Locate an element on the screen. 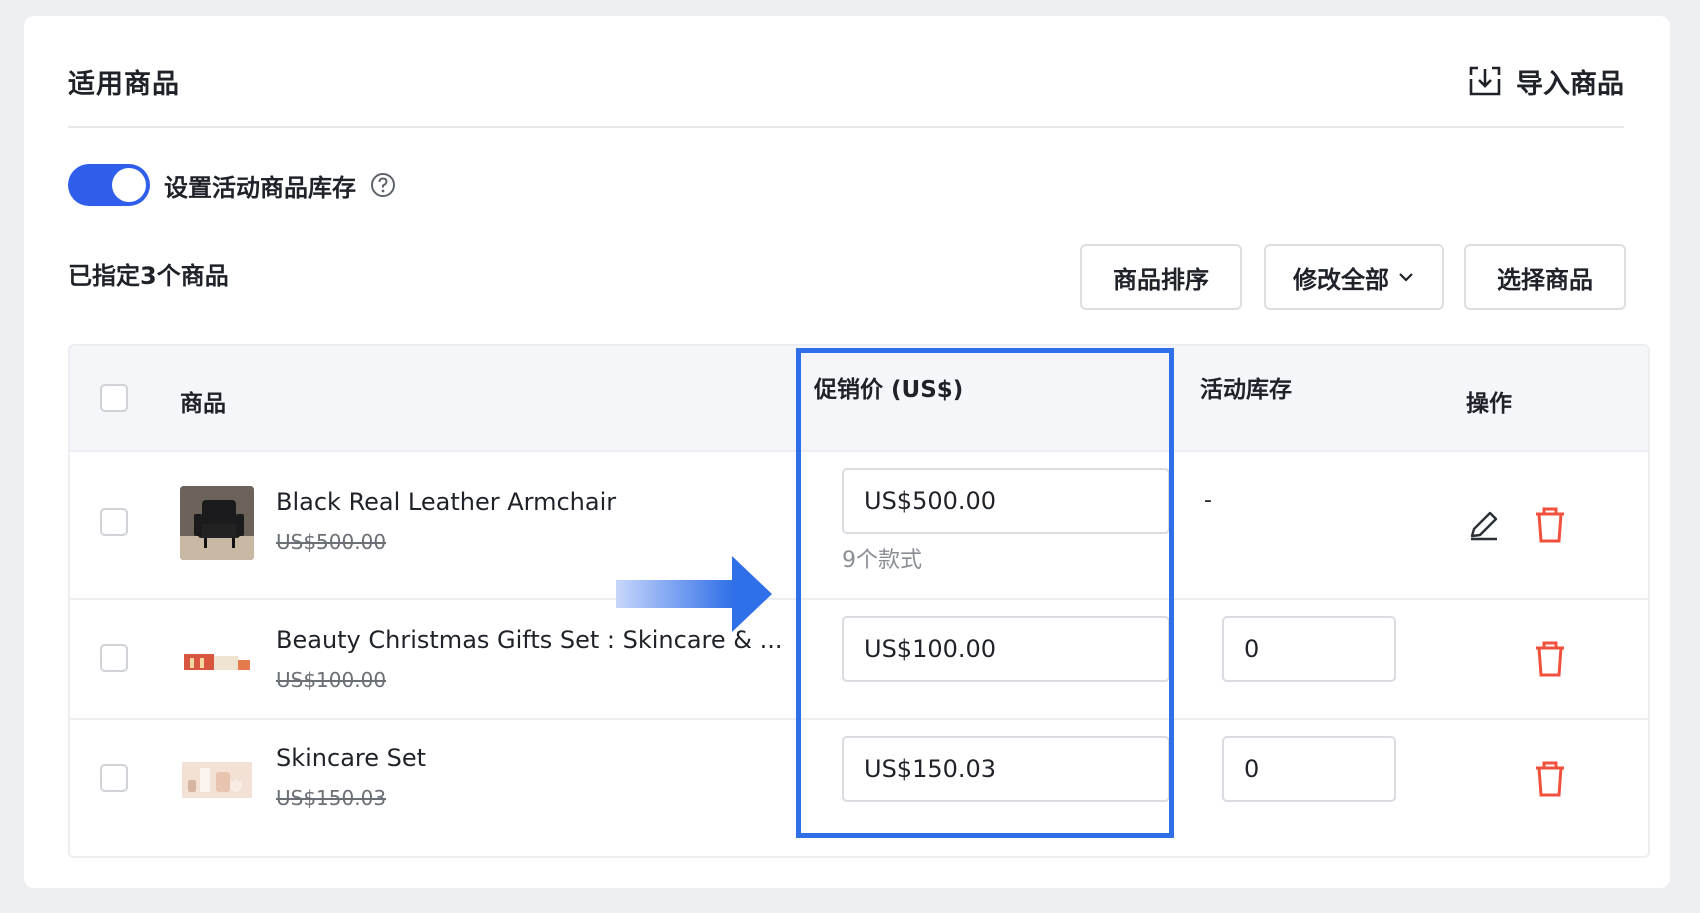 Image resolution: width=1700 pixels, height=913 pixels. gift-set-image is located at coordinates (217, 661).